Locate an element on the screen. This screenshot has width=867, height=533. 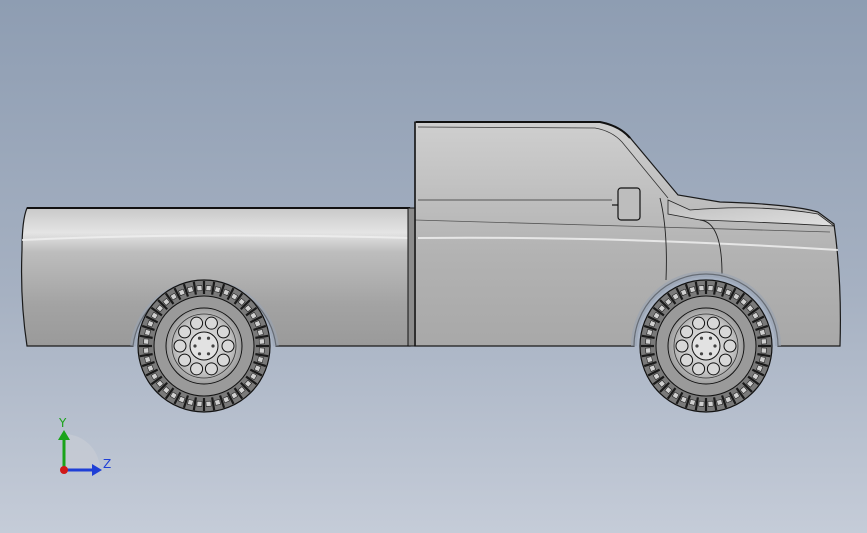
z-axis-label: Z is located at coordinates (107, 464).